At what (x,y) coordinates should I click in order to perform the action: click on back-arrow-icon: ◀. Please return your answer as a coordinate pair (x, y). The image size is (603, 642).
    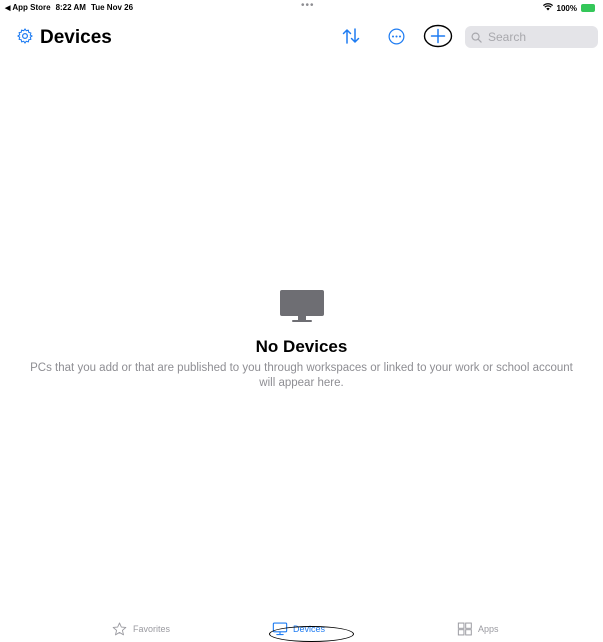
    Looking at the image, I should click on (8, 8).